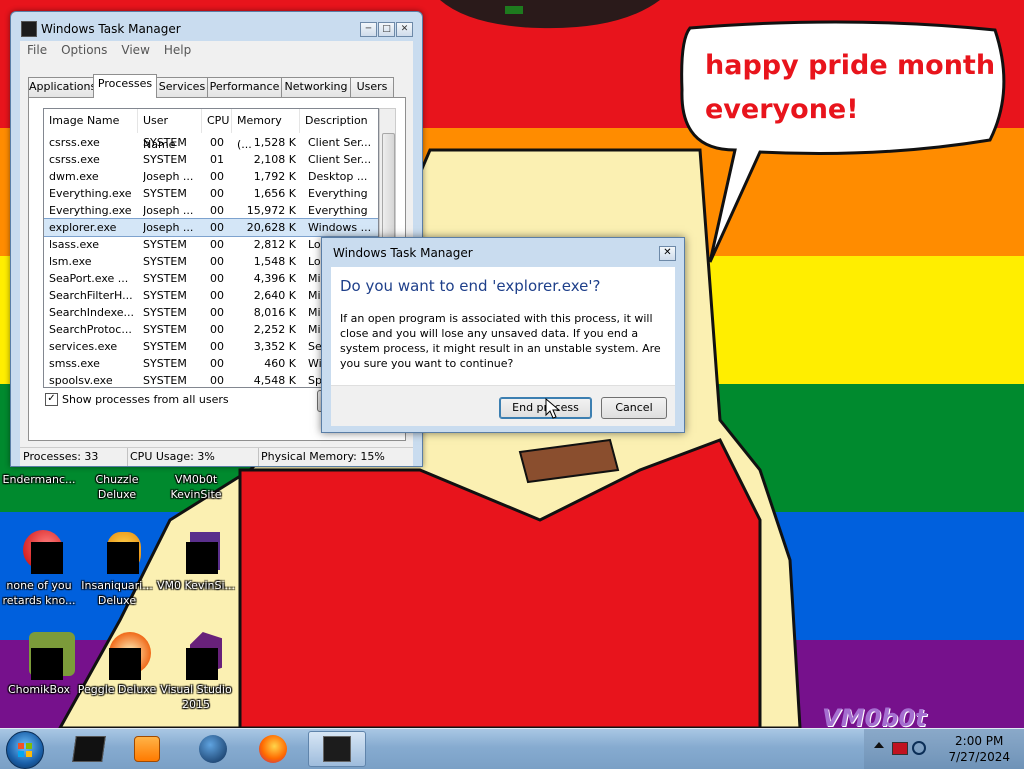 This screenshot has height=771, width=1024. I want to click on status-physical-memory: Physical Memory: 15%, so click(323, 456).